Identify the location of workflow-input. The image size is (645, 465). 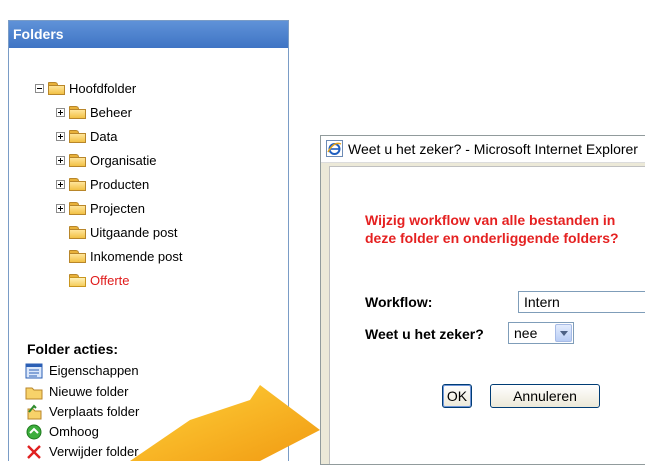
(581, 302).